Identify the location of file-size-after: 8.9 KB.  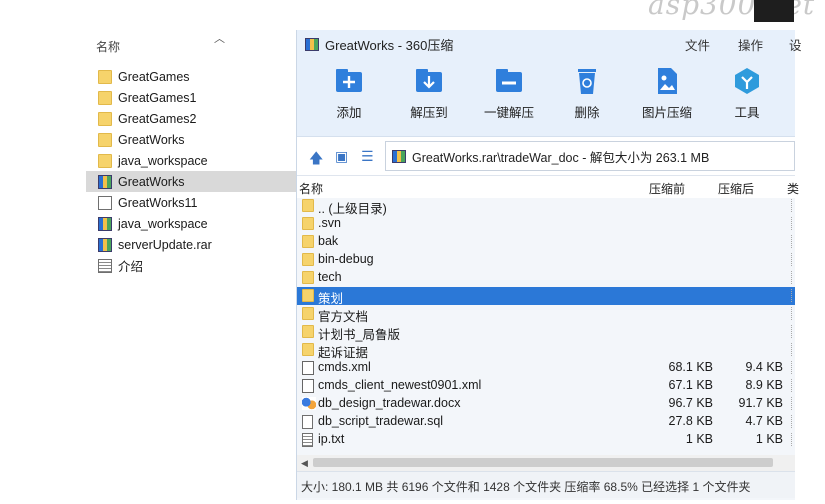
(764, 385).